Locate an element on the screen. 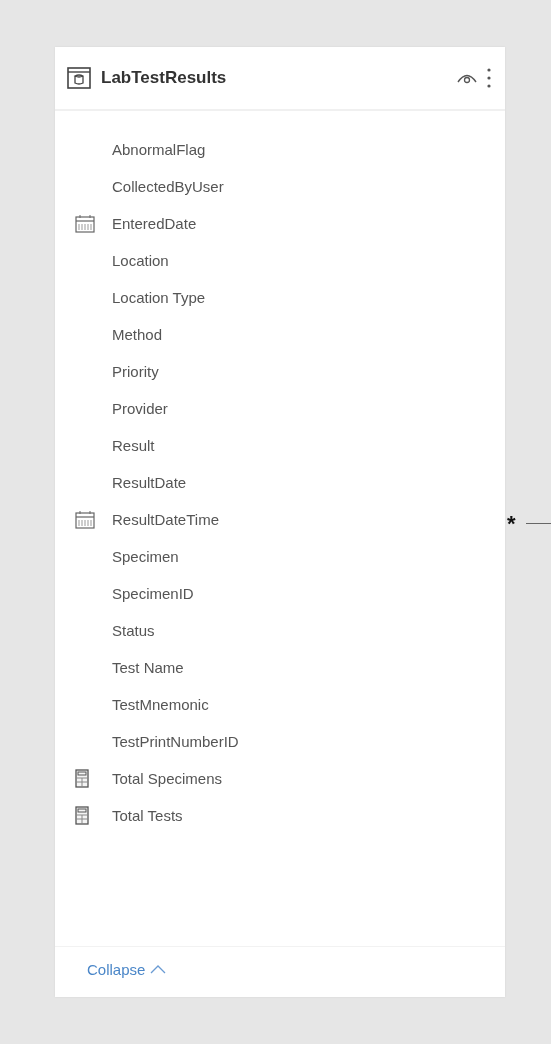  table-icon is located at coordinates (79, 78).